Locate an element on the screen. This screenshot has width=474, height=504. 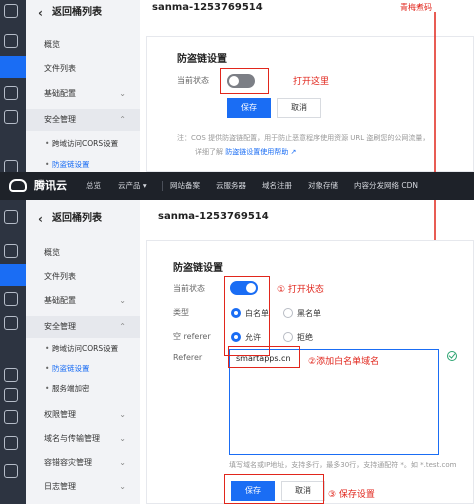
annotation-step-1: ① 打开状态 is located at coordinates (300, 290).